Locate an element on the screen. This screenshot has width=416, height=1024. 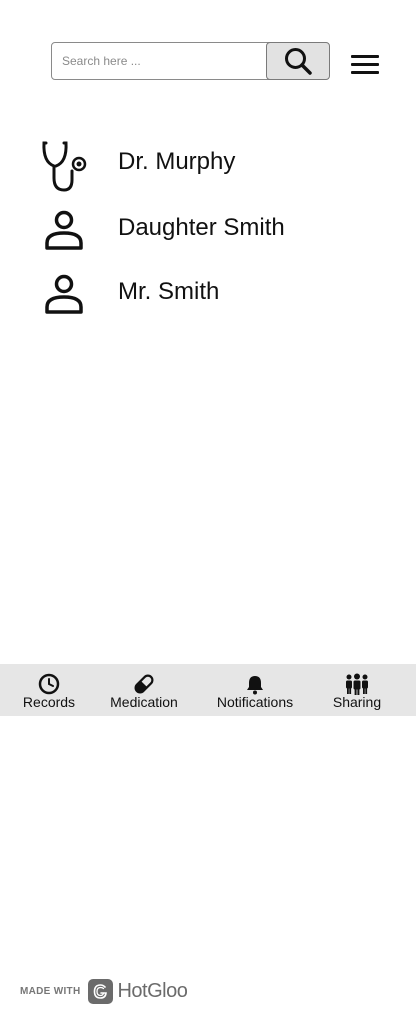
made-with-hotgloo-badge: MADE WITH HotGloo is located at coordinates (104, 991).